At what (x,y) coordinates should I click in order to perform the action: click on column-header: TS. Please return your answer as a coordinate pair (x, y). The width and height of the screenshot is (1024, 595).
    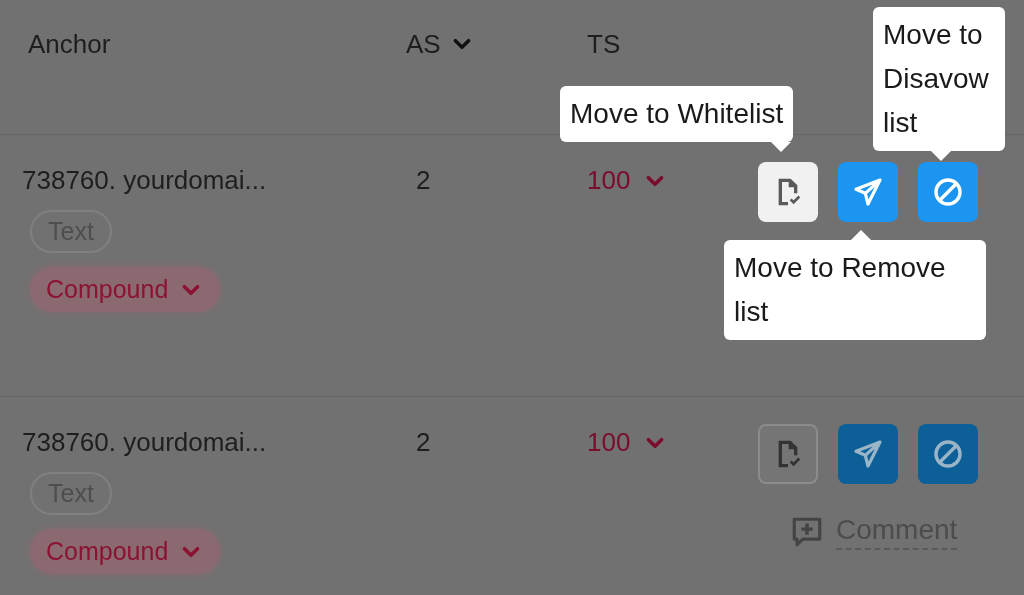
    Looking at the image, I should click on (604, 44).